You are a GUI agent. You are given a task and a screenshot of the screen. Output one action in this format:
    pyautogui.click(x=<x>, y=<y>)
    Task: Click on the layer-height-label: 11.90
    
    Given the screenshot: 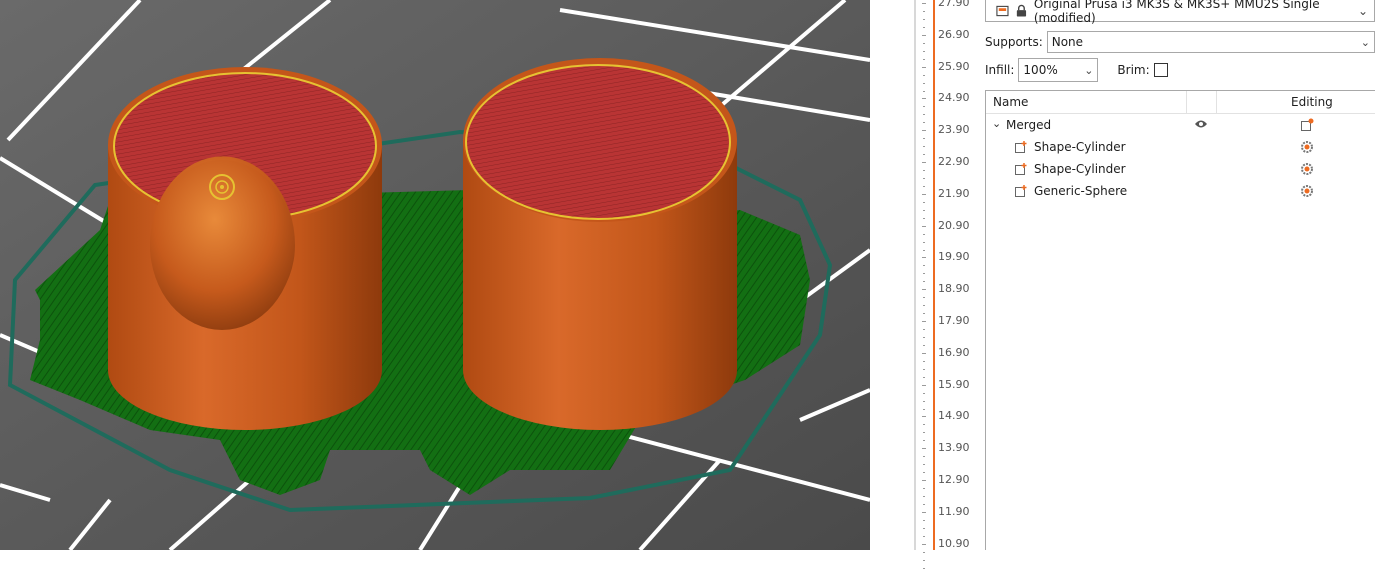 What is the action you would take?
    pyautogui.click(x=954, y=511)
    